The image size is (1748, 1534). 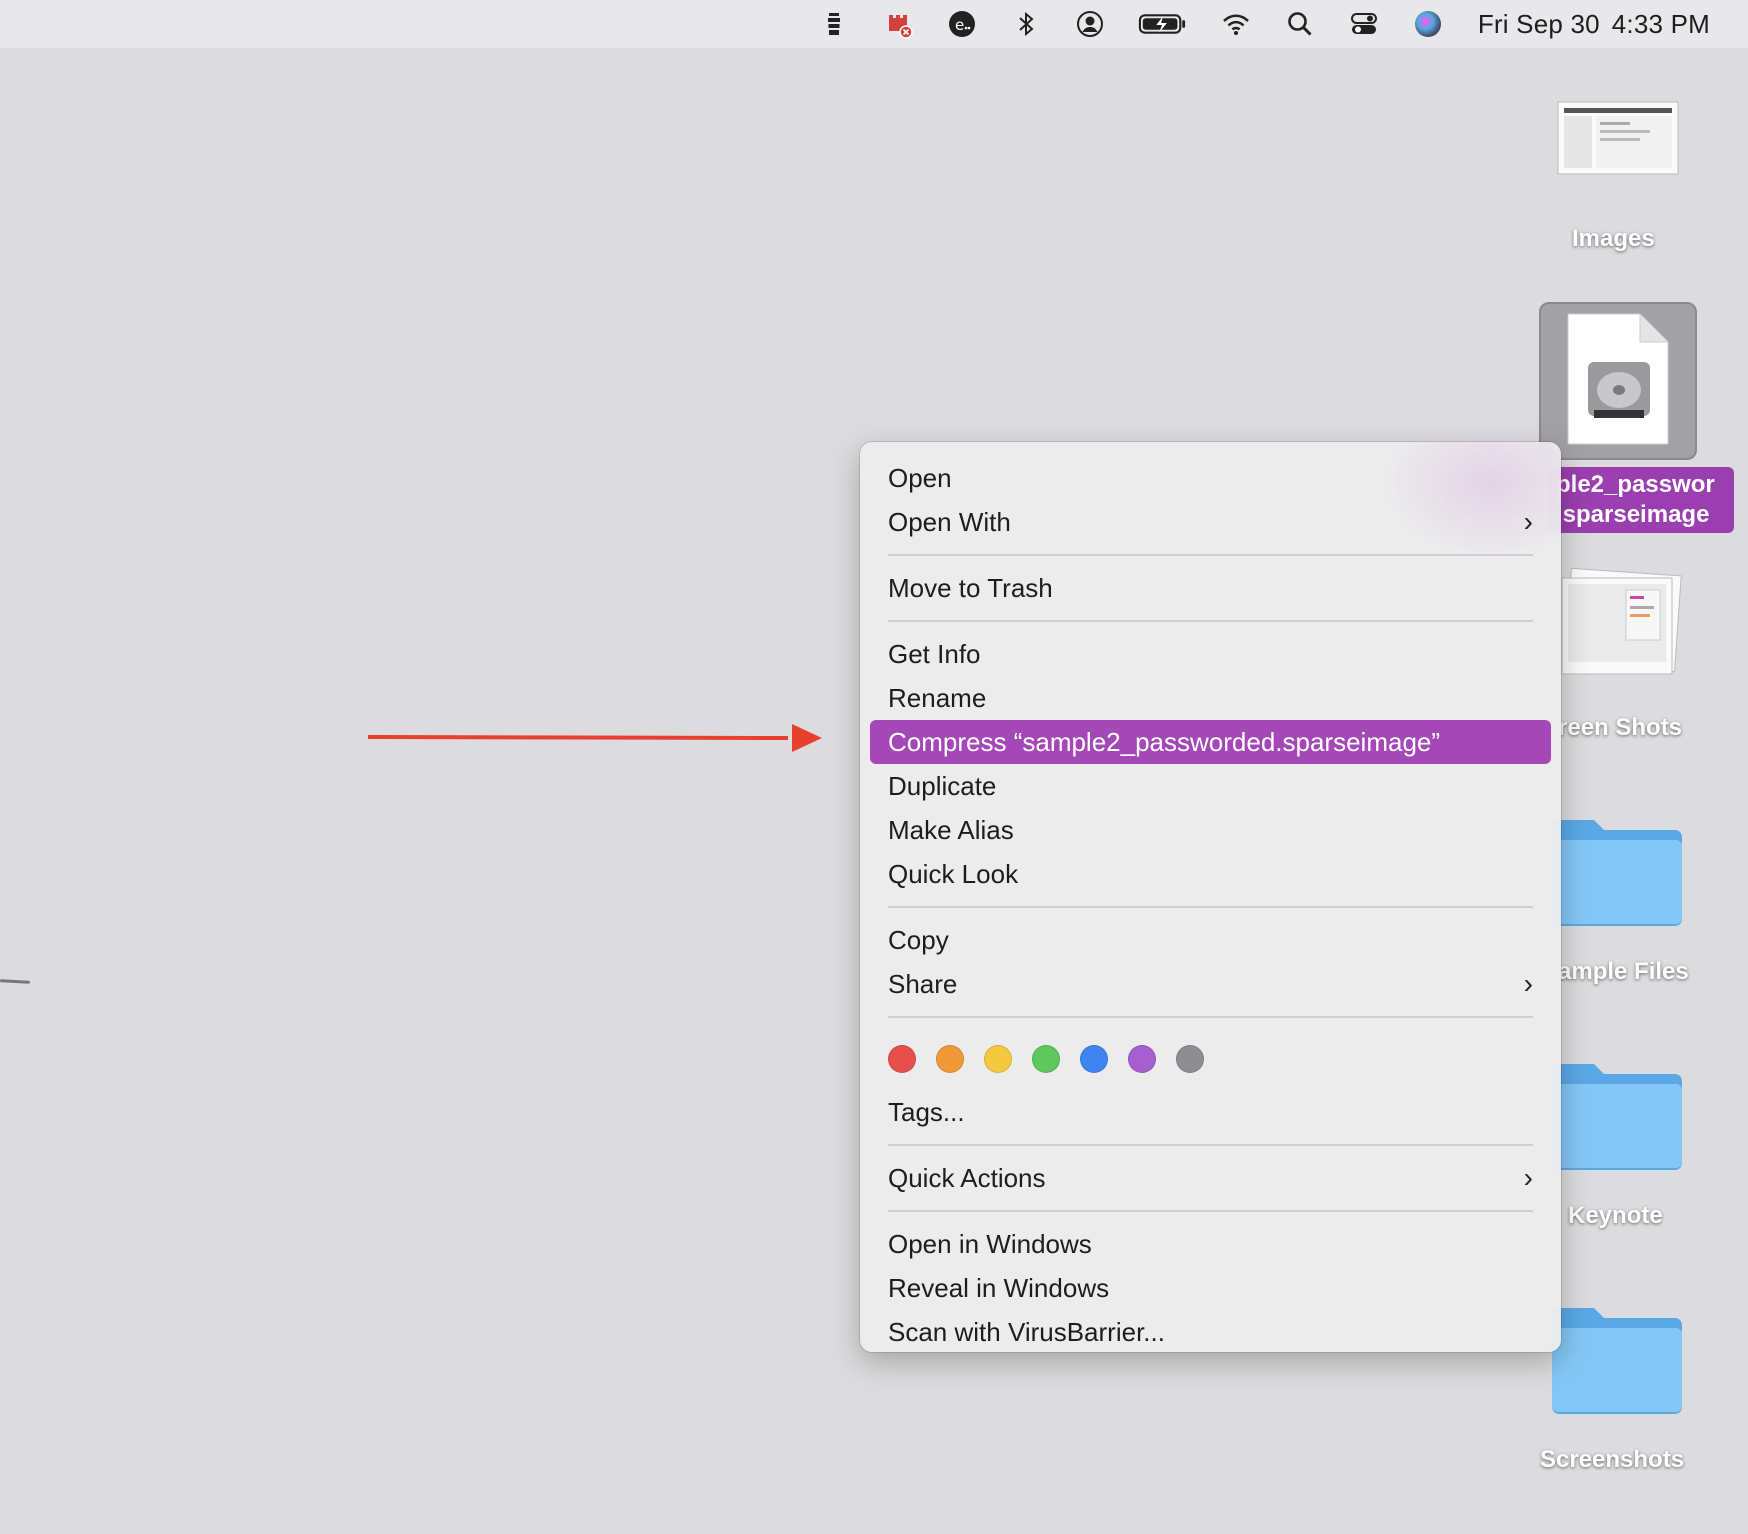 I want to click on clock-date: Fri Sep 30, so click(x=1538, y=23).